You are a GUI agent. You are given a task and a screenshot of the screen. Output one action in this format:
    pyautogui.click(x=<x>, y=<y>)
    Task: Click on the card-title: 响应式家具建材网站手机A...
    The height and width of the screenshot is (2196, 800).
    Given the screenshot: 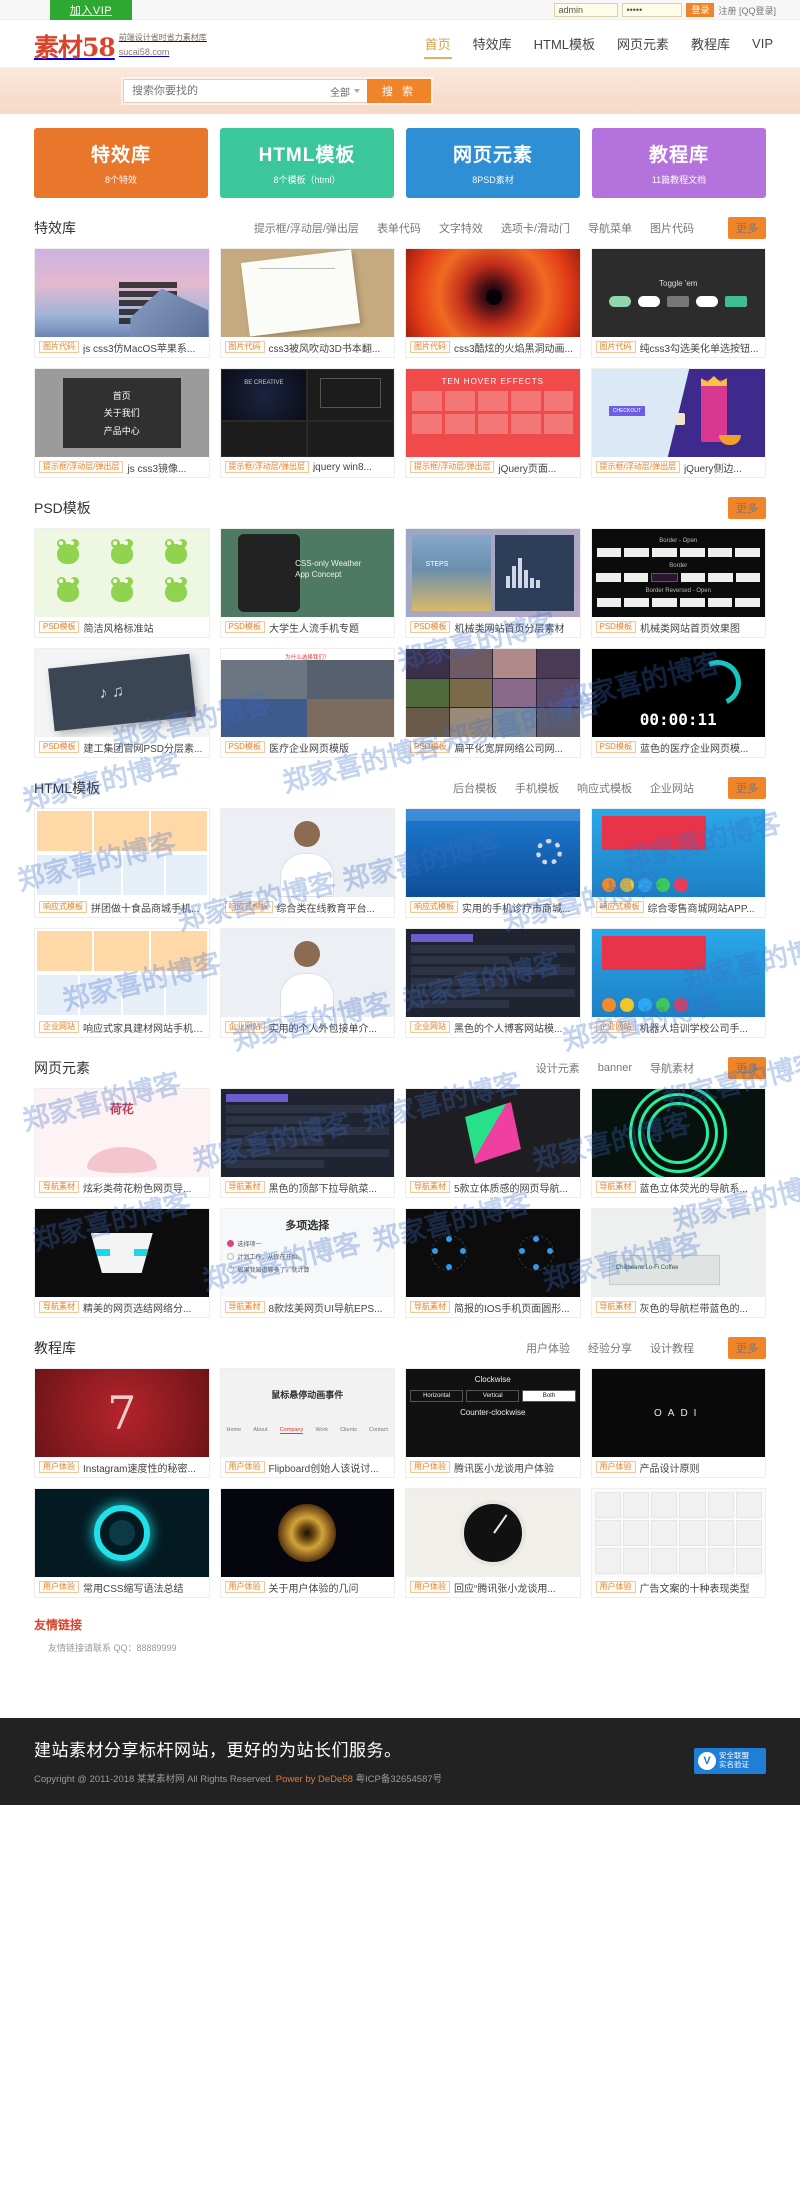 What is the action you would take?
    pyautogui.click(x=144, y=1027)
    